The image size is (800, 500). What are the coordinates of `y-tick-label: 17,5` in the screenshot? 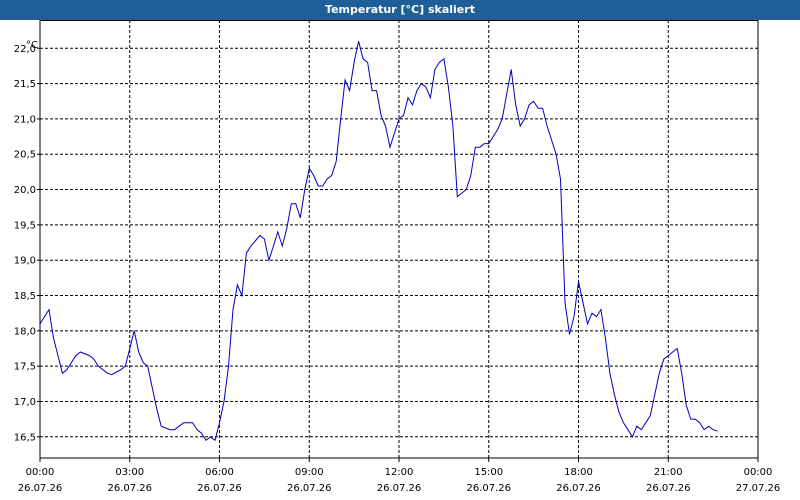 It's located at (25, 367).